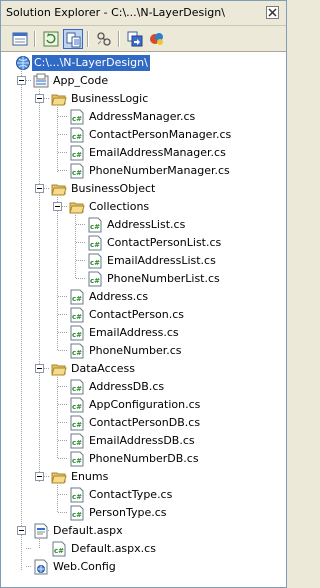  Describe the element at coordinates (143, 261) in the screenshot. I see `tree-file-row: c# EmailAddressList.cs` at that location.